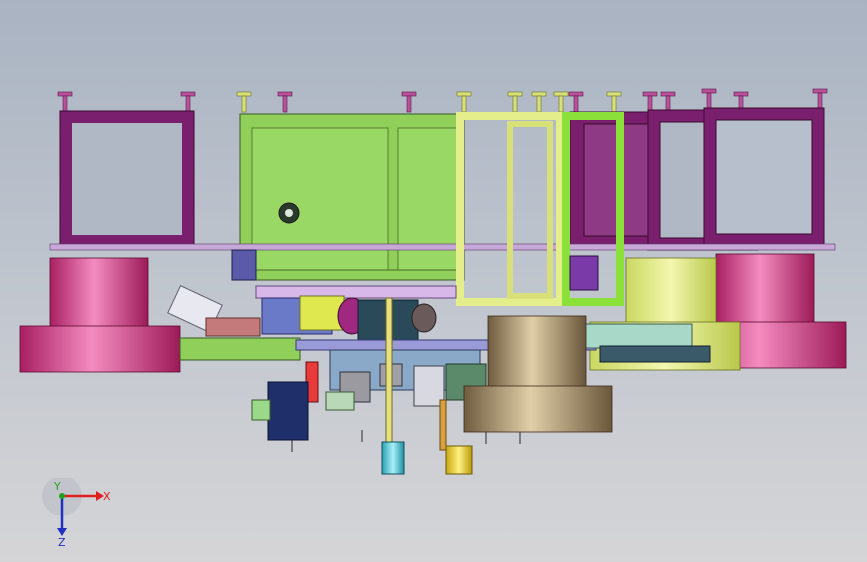 The width and height of the screenshot is (867, 562). What do you see at coordinates (442, 247) in the screenshot?
I see `base-plate` at bounding box center [442, 247].